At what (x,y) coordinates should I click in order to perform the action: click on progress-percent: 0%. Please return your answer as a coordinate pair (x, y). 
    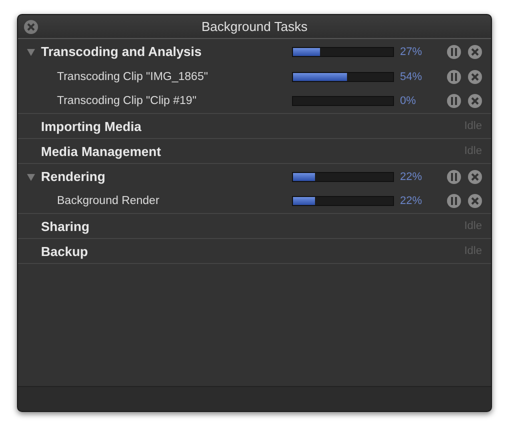
    Looking at the image, I should click on (408, 101).